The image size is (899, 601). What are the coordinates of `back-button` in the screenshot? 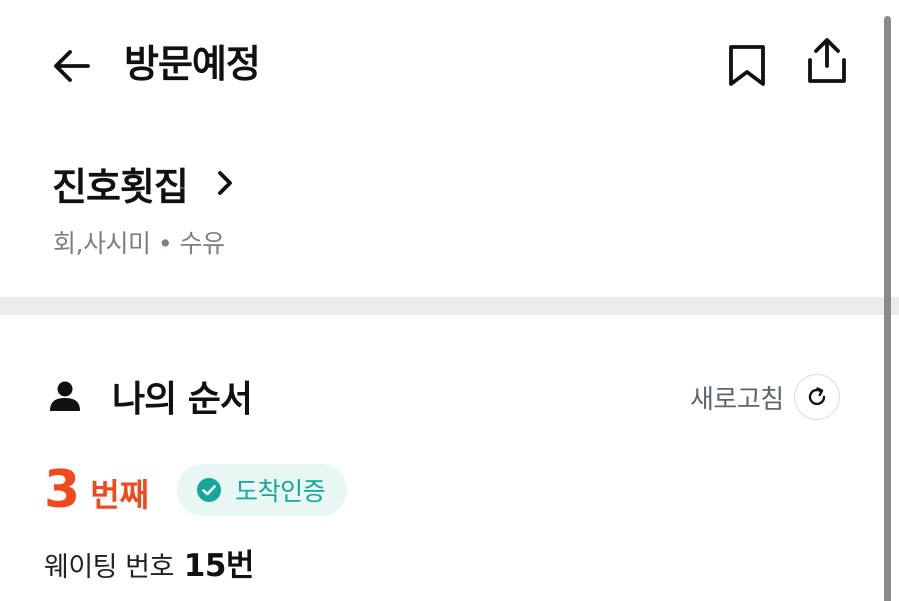 It's located at (71, 66).